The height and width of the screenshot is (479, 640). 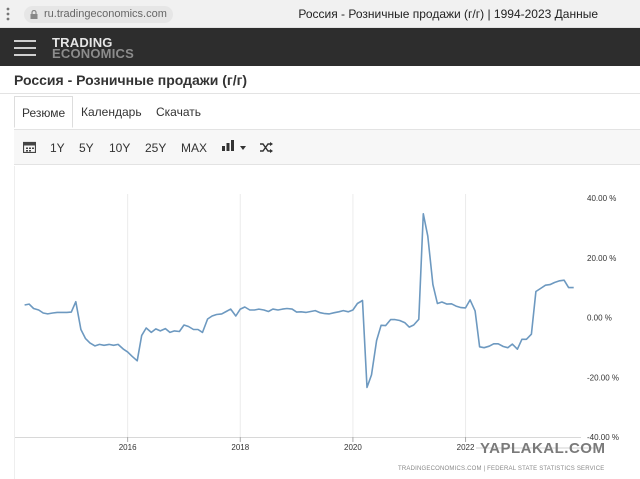 I want to click on chart-toolbar: 1Y 5Y 10Y 25Y MAX, so click(x=327, y=147).